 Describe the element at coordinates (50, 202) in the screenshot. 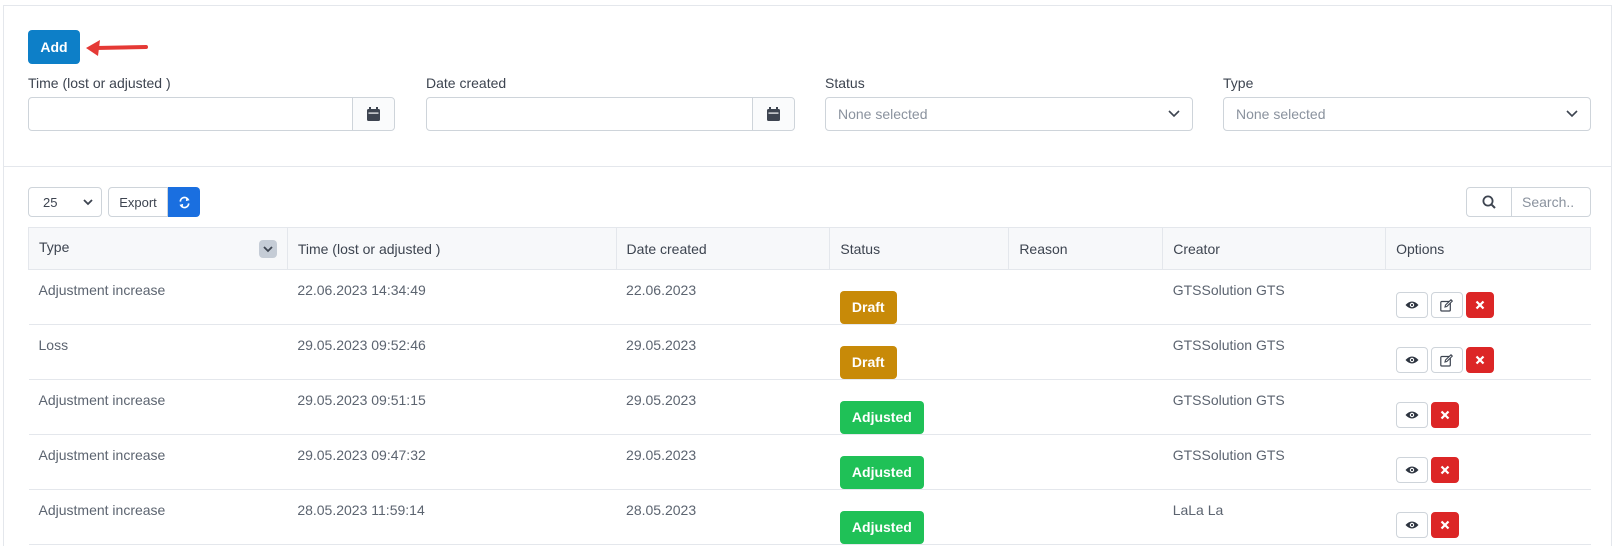

I see `page-size-value: 25` at that location.